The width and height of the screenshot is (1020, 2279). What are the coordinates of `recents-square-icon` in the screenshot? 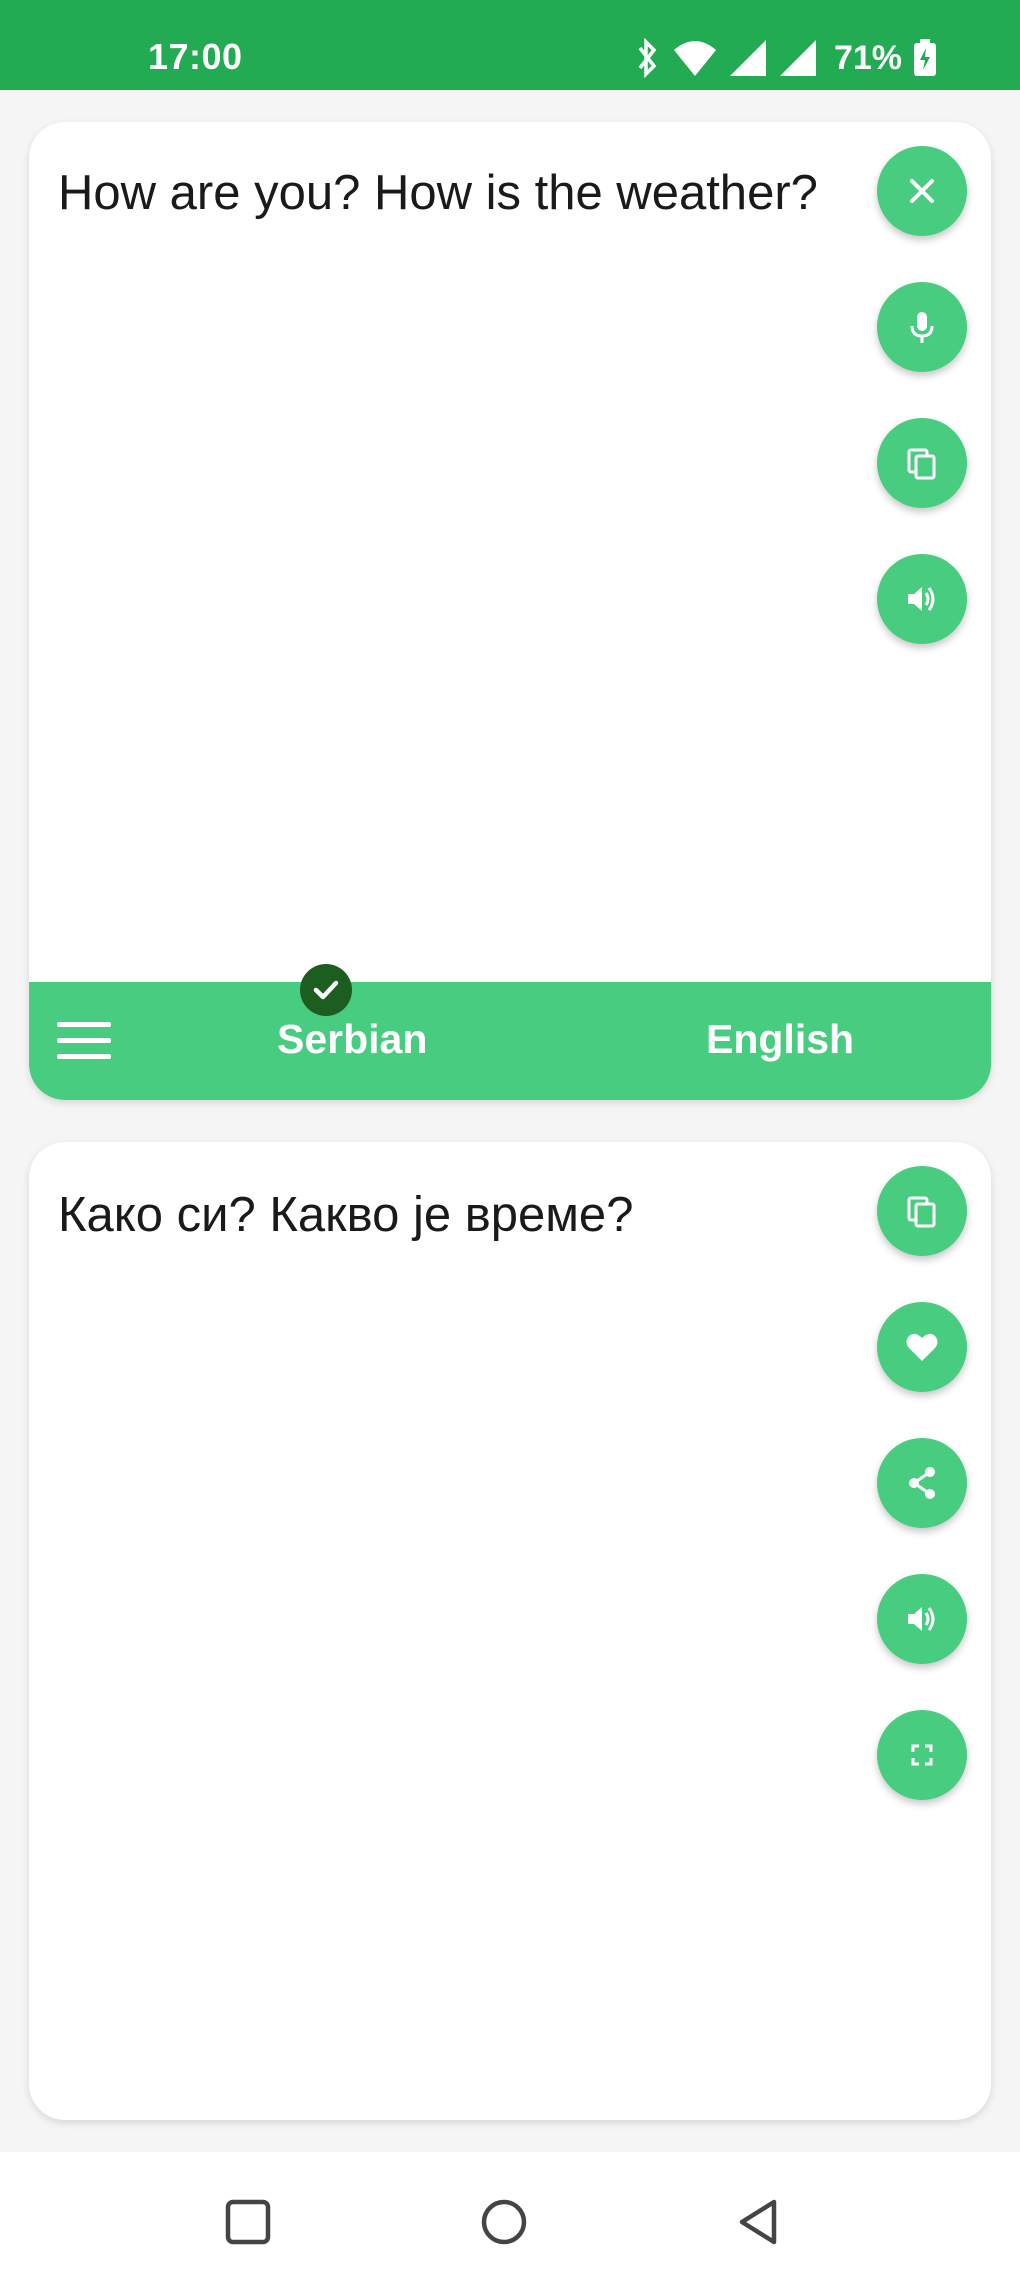 It's located at (248, 2222).